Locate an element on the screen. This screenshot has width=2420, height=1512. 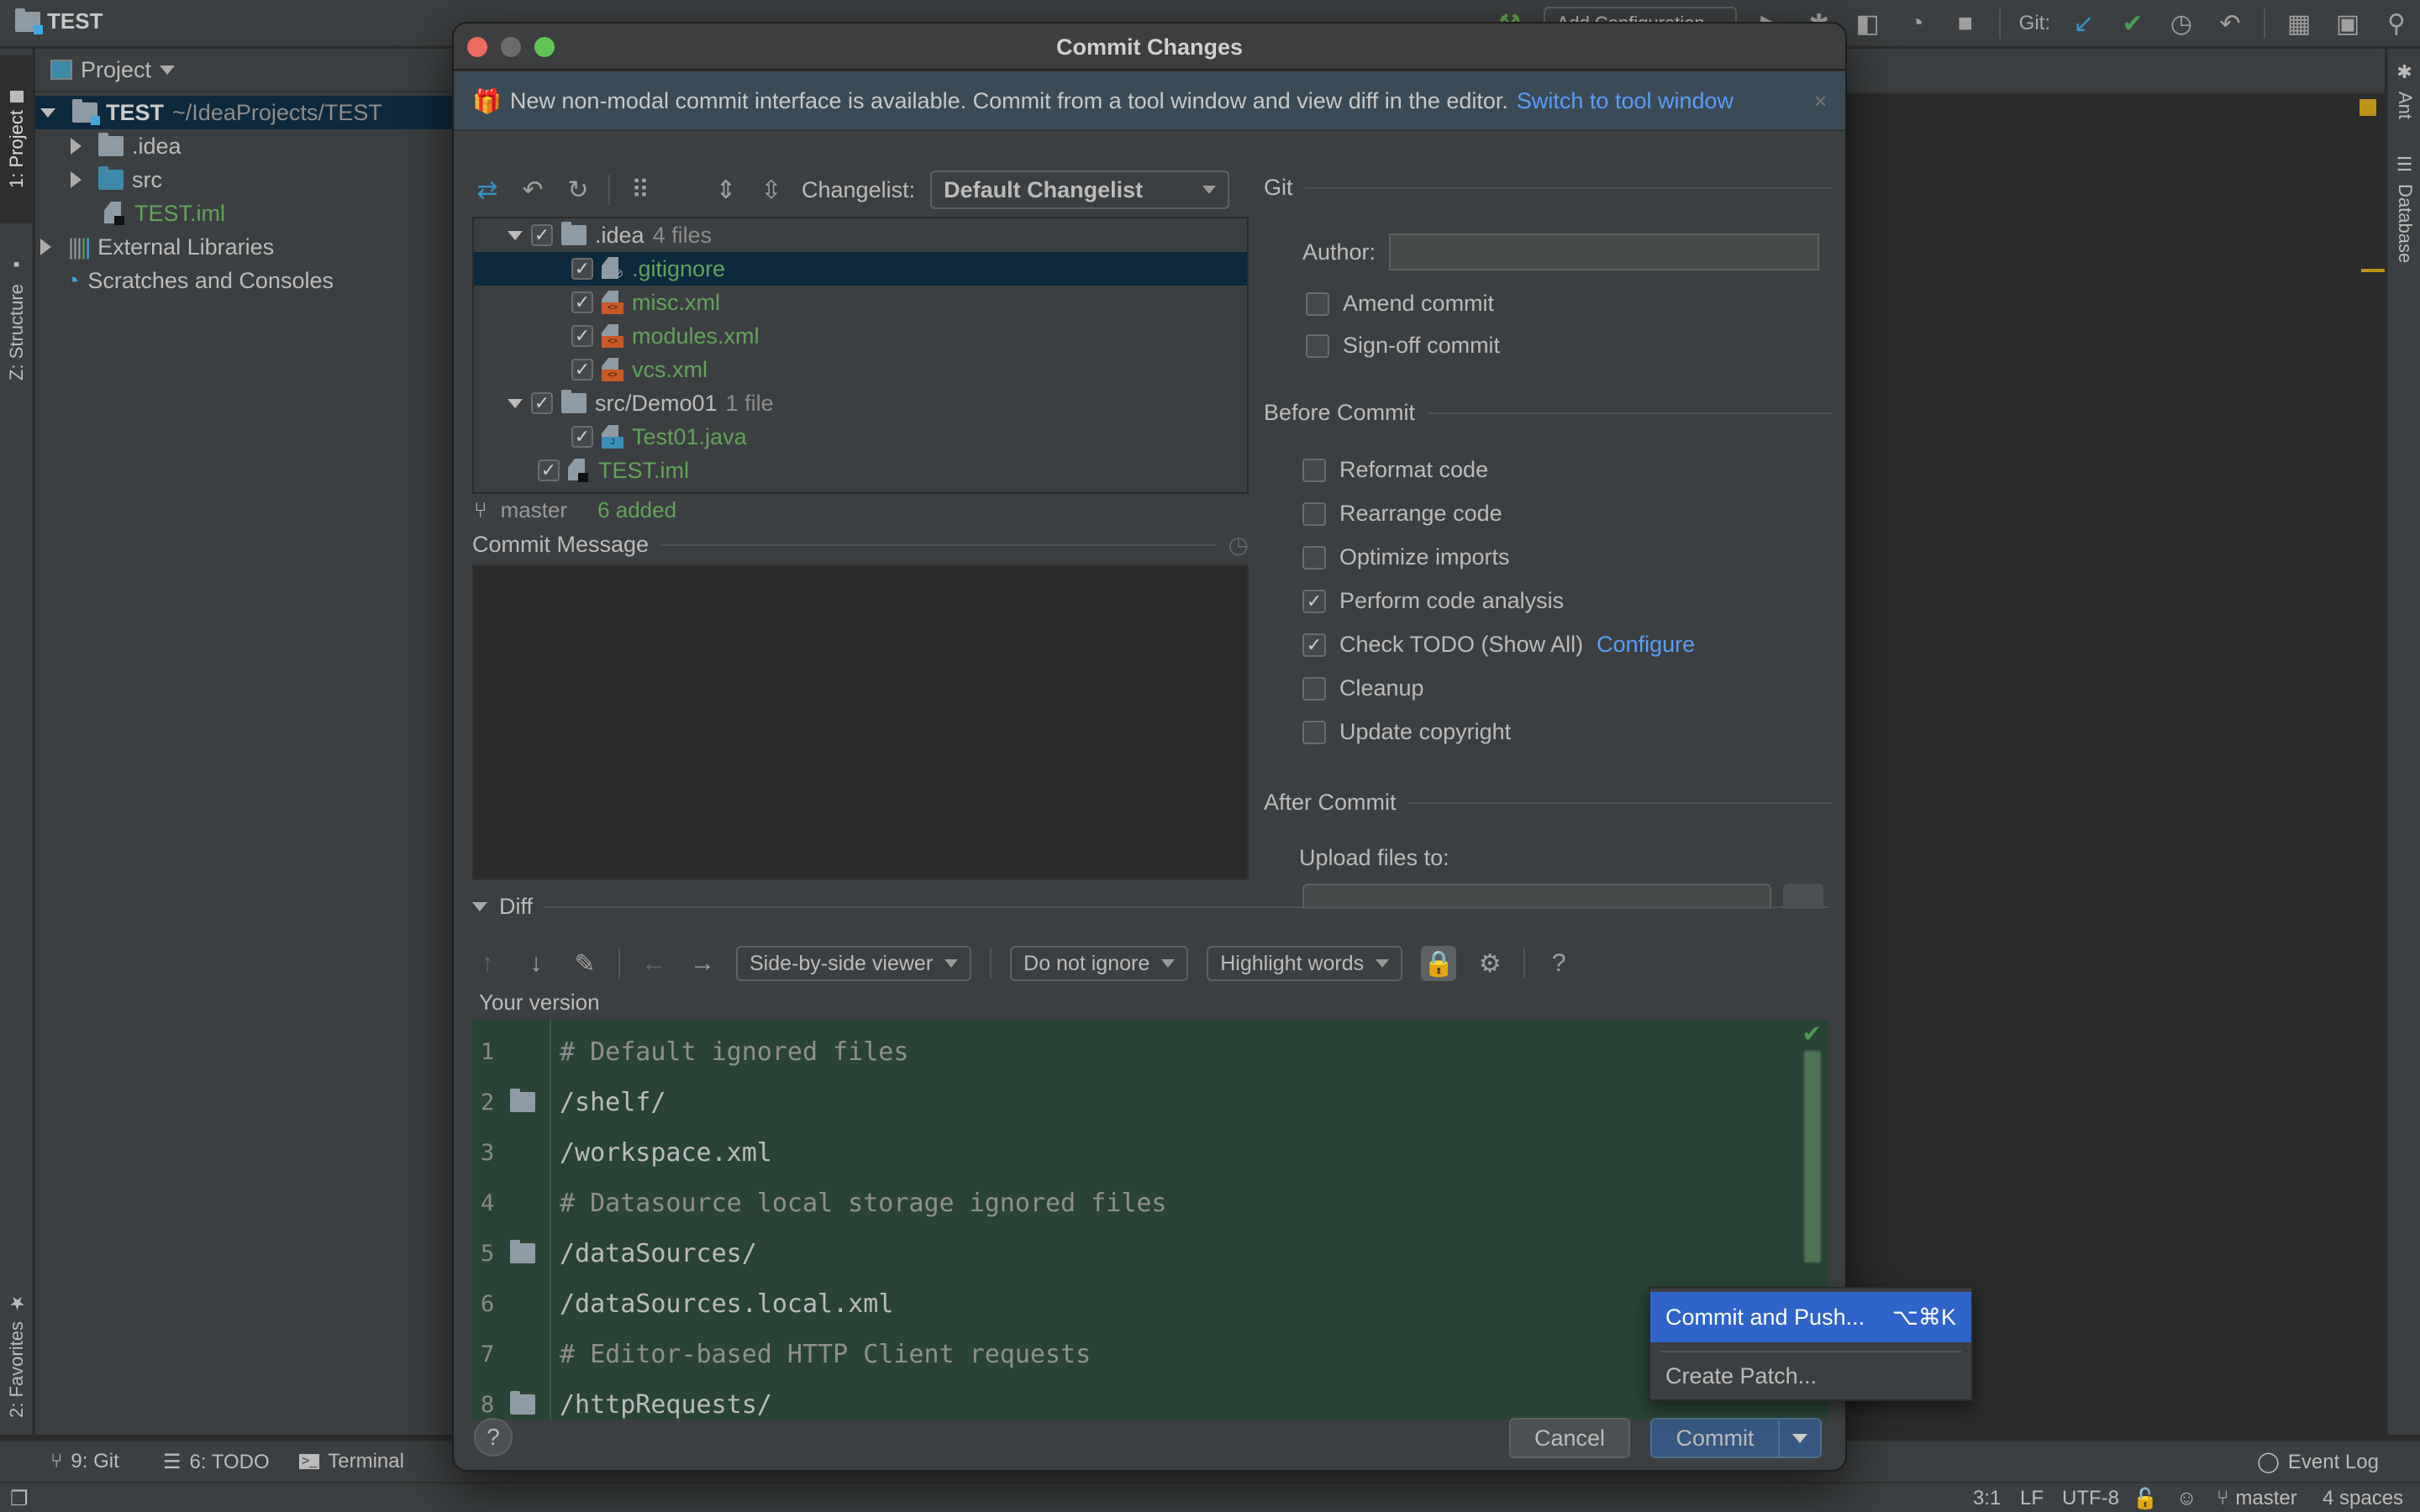
tool-button-todo: ☰ 6: TODO is located at coordinates (217, 1462).